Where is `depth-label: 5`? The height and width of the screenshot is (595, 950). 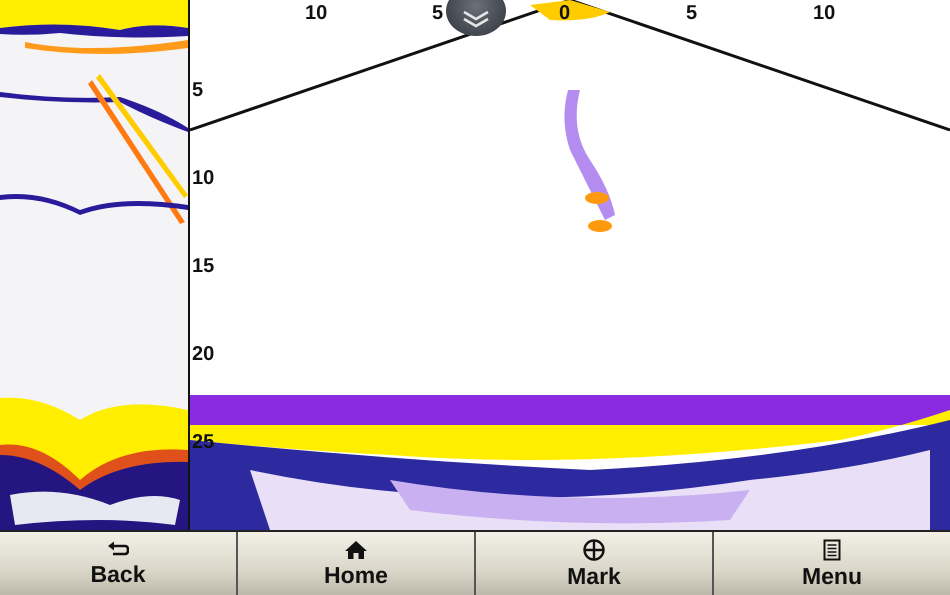
depth-label: 5 is located at coordinates (198, 90).